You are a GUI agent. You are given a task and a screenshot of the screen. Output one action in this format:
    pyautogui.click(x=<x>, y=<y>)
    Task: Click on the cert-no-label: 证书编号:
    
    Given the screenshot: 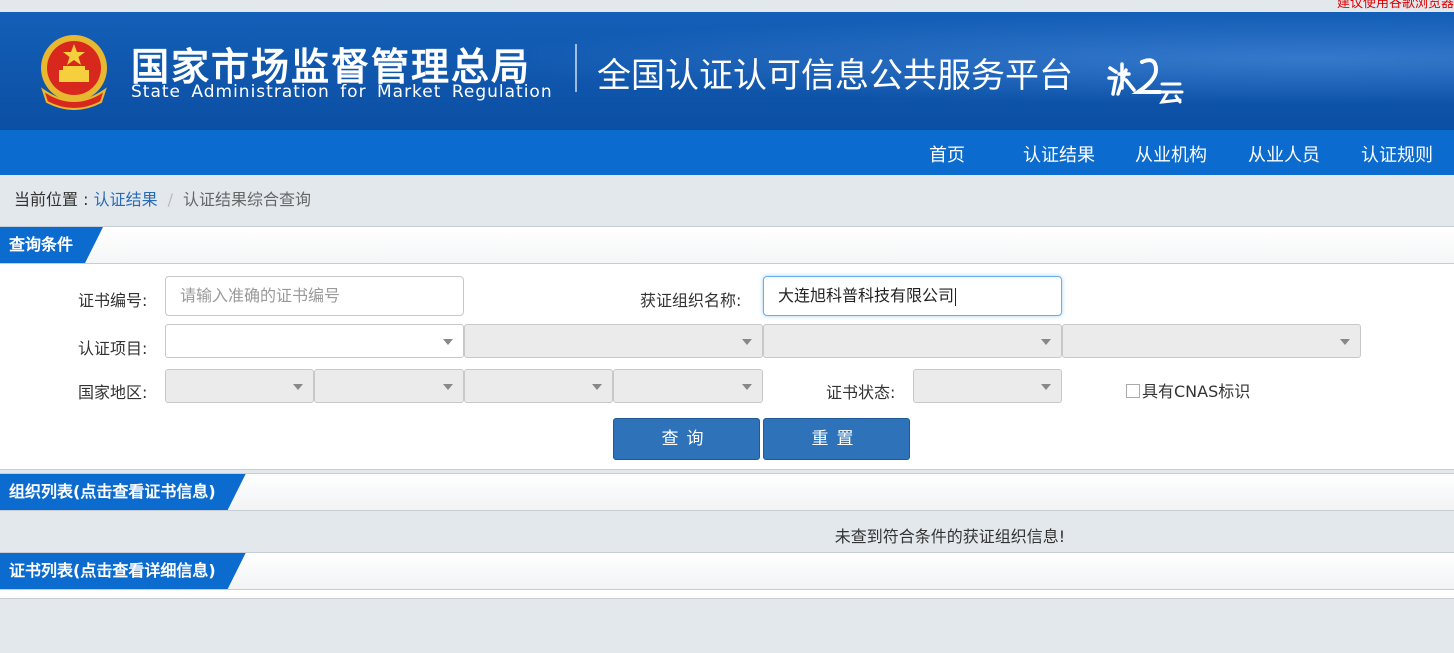 What is the action you would take?
    pyautogui.click(x=113, y=300)
    